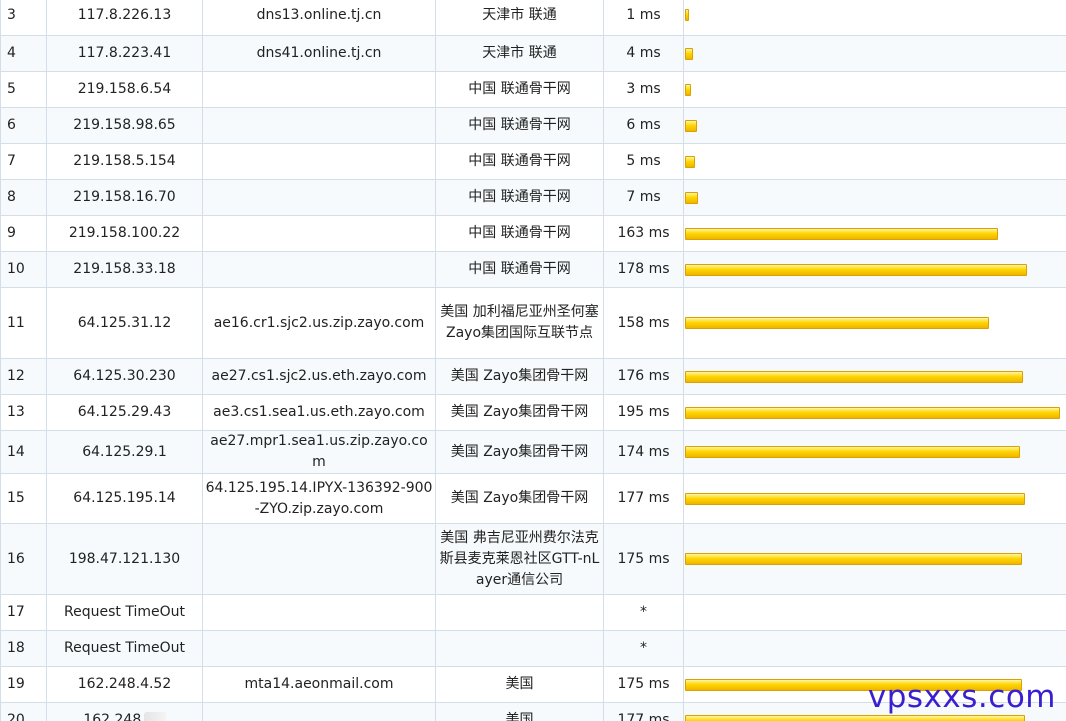 This screenshot has height=721, width=1066. What do you see at coordinates (23, 684) in the screenshot?
I see `hop-number: 19` at bounding box center [23, 684].